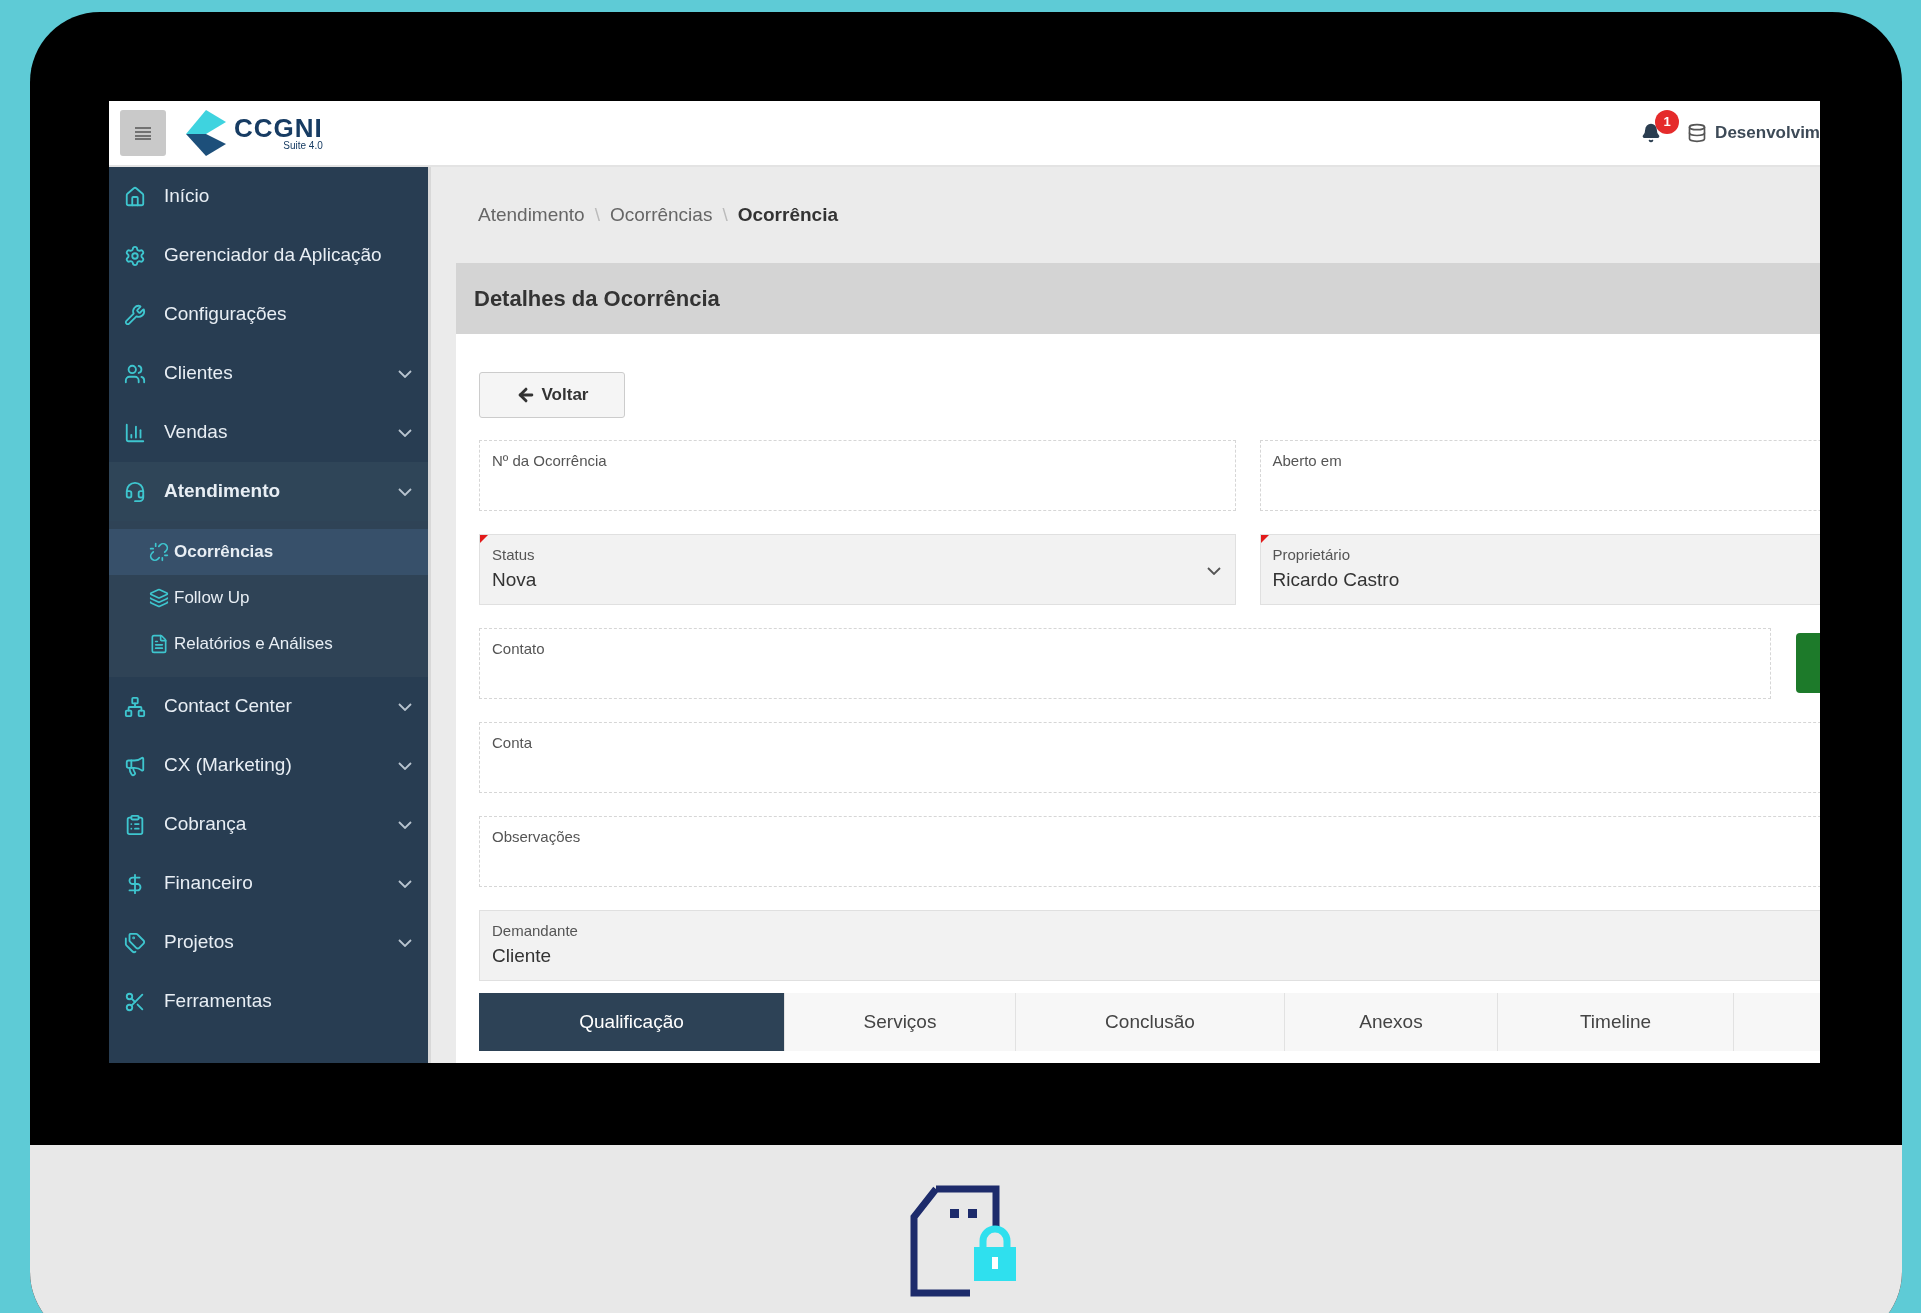 This screenshot has height=1313, width=1921. I want to click on tab: Conclusão, so click(1150, 1022).